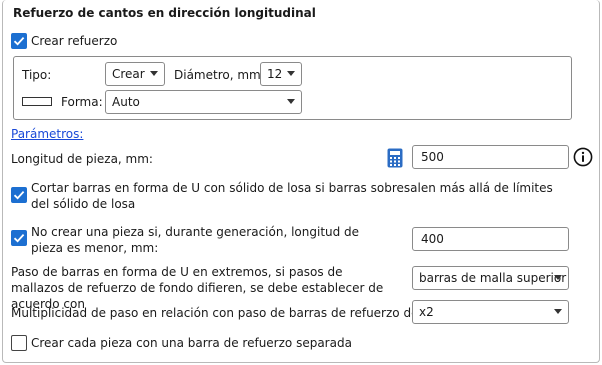 The width and height of the screenshot is (602, 365). Describe the element at coordinates (37, 75) in the screenshot. I see `type-label: Tipo:` at that location.